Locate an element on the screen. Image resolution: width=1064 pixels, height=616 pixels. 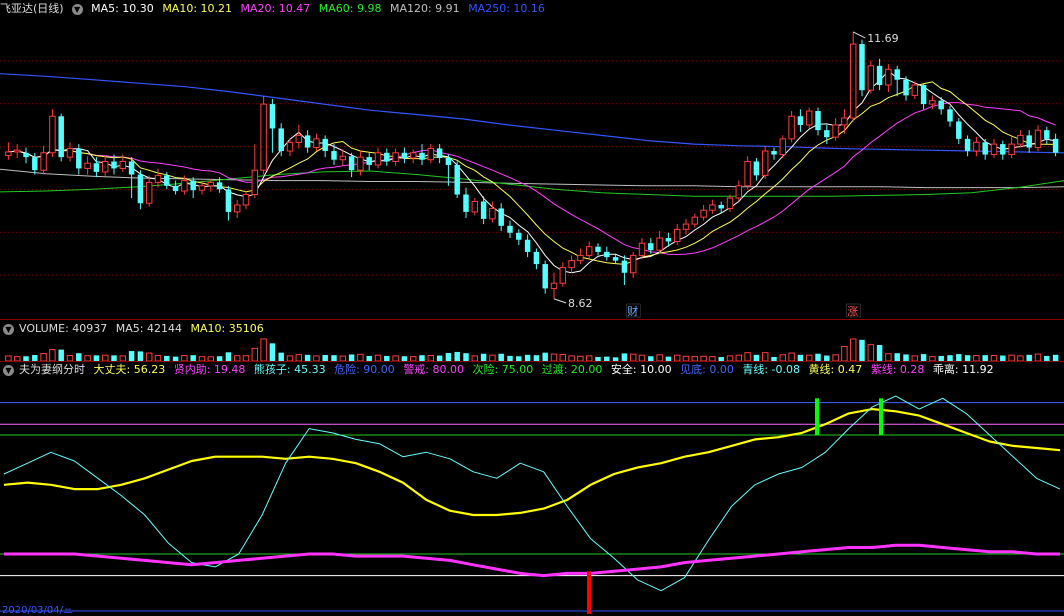
legend-cixian: 次险: 75.00 is located at coordinates (503, 369).